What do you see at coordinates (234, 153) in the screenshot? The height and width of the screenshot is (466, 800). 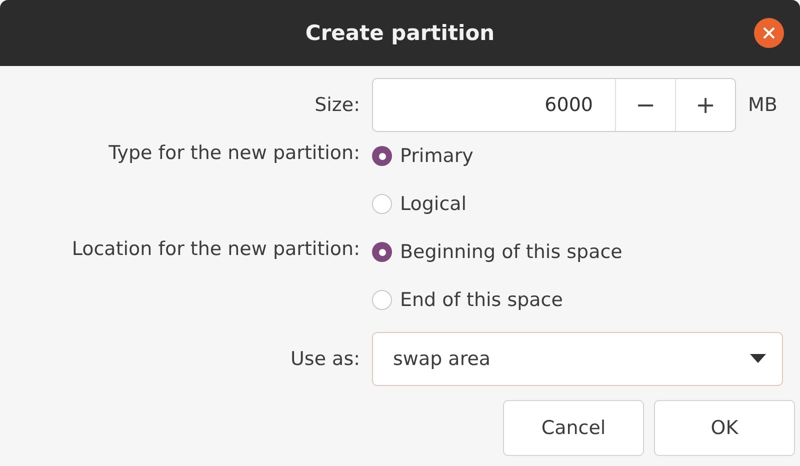 I see `field-label: Type for the new partition:` at bounding box center [234, 153].